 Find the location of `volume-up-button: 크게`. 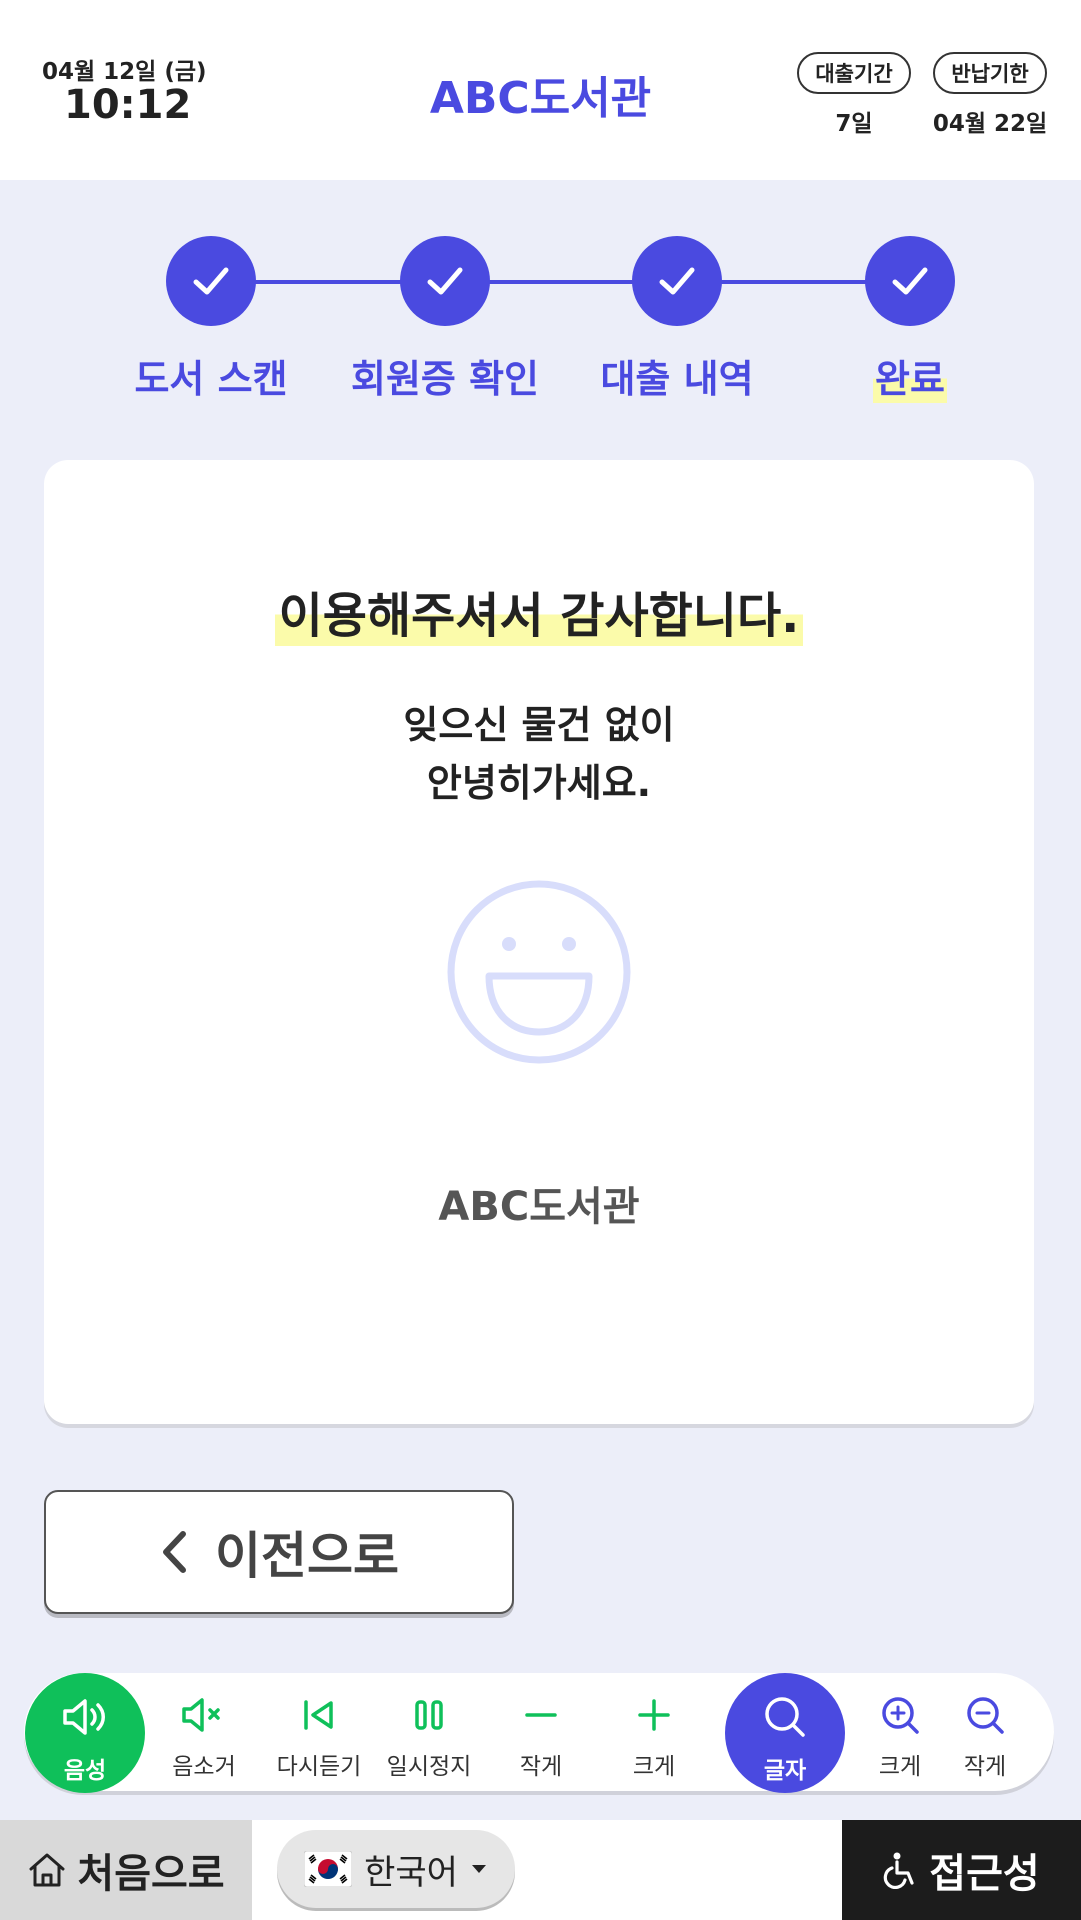

volume-up-button: 크게 is located at coordinates (654, 1732).